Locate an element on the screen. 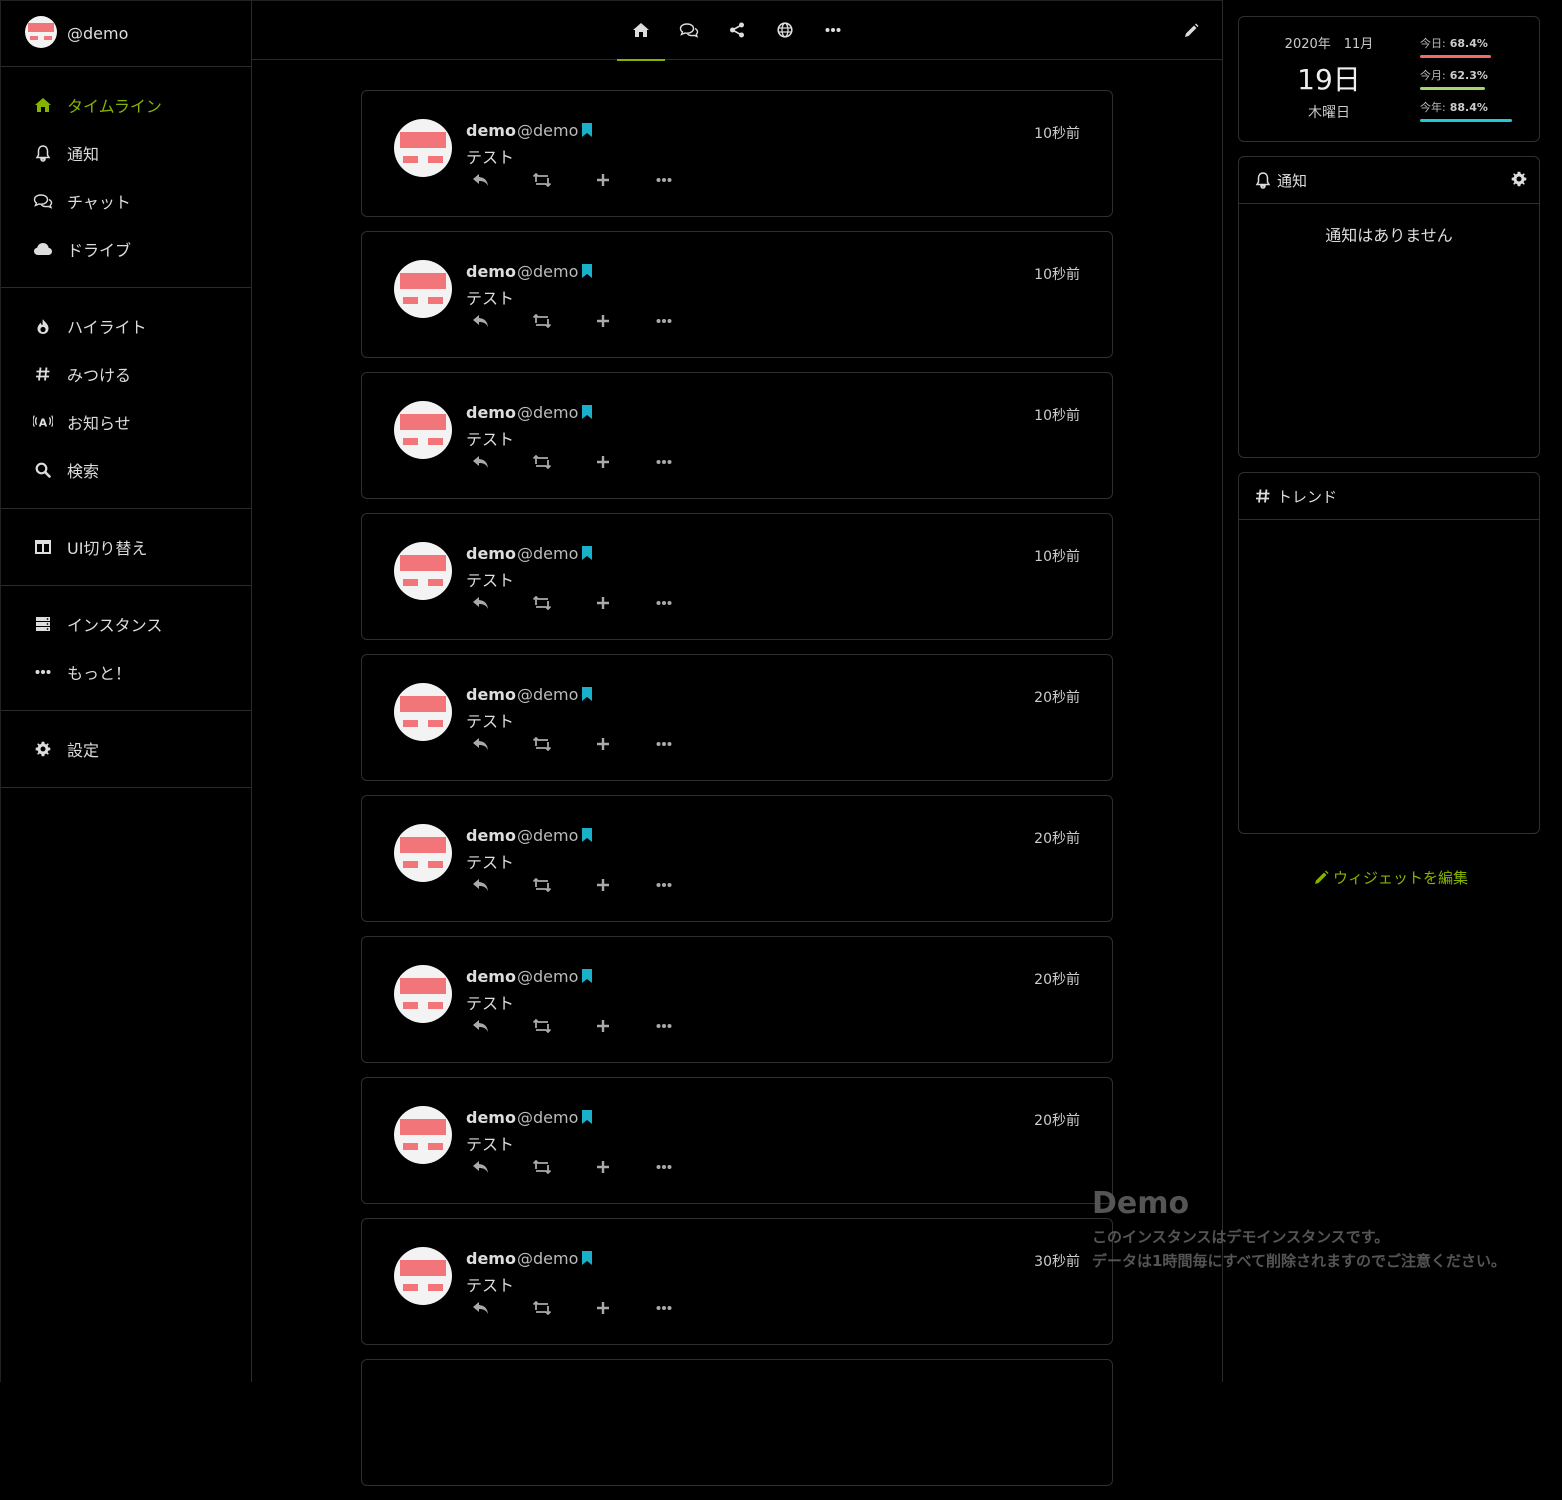 This screenshot has width=1562, height=1500. sidebar-item: ドライブ is located at coordinates (126, 249).